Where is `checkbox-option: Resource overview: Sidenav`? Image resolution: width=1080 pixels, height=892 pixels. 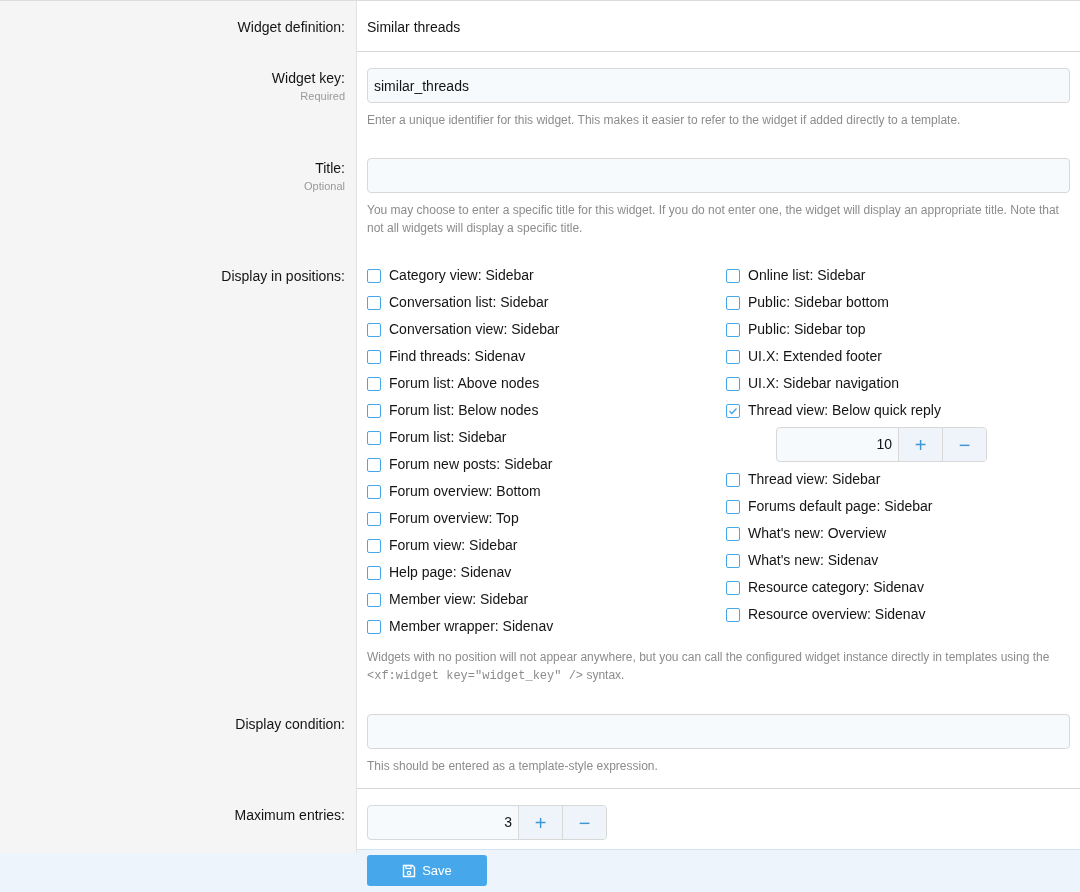
checkbox-option: Resource overview: Sidenav is located at coordinates (903, 614).